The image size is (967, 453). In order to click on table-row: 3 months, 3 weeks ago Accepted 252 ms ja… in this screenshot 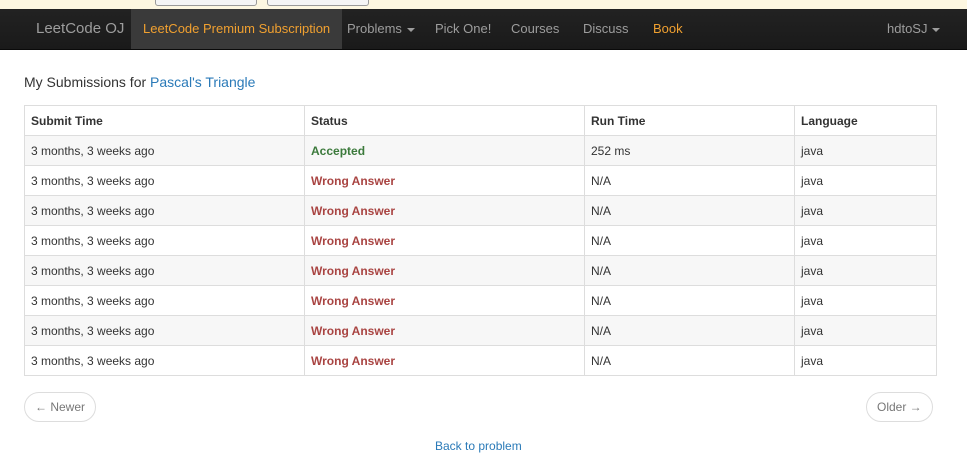, I will do `click(480, 150)`.